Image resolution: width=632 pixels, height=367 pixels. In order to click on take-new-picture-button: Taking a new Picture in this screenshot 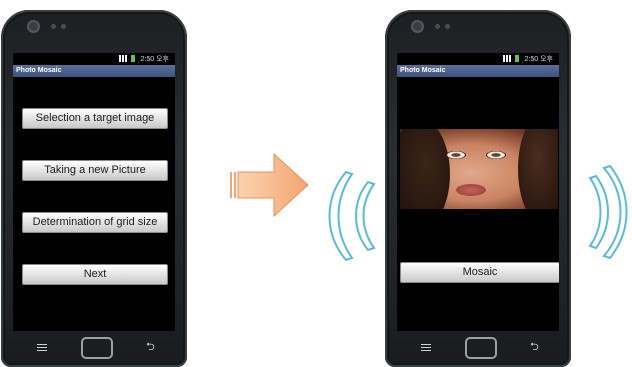, I will do `click(95, 170)`.